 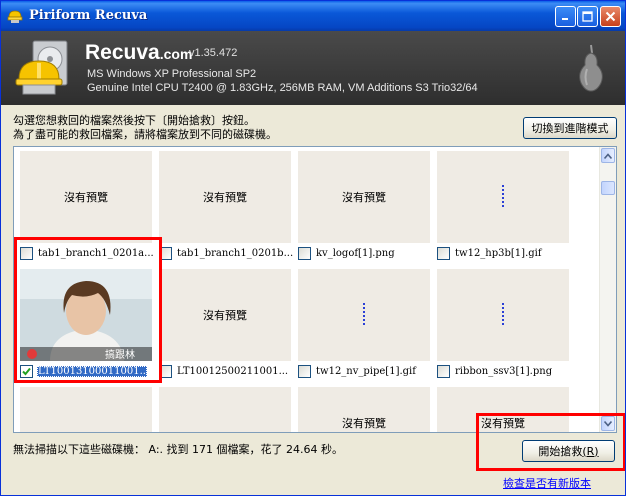 I want to click on scan-status: 無法掃描以下這些磁碟機： A:. 找到 171 個檔案，花了 24.64 秒。, so click(x=178, y=449).